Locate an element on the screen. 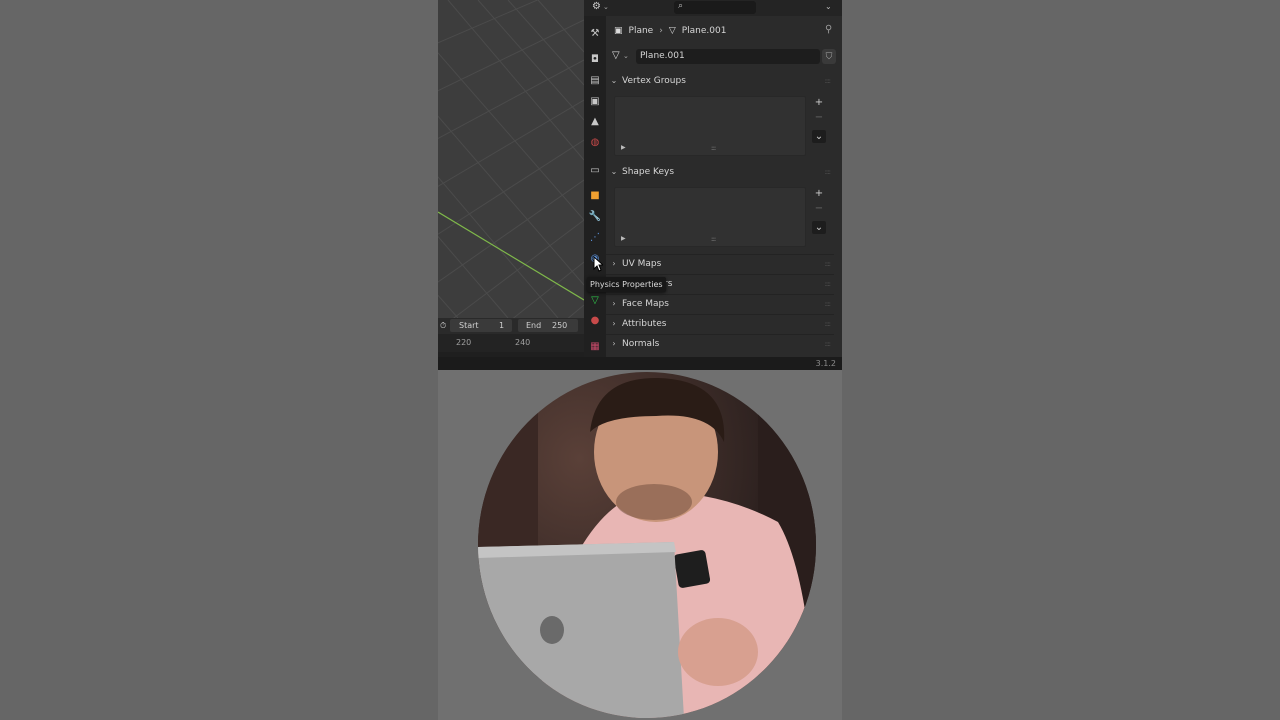  tab-view-layer: ▣ is located at coordinates (595, 101).